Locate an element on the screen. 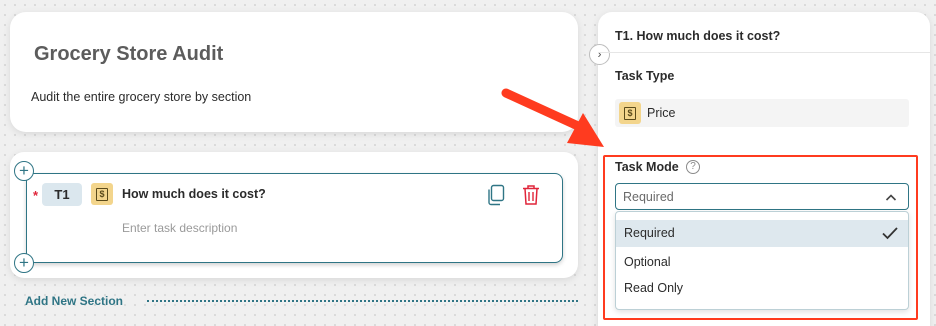 Image resolution: width=936 pixels, height=326 pixels. form-title: Grocery Store Audit is located at coordinates (128, 54).